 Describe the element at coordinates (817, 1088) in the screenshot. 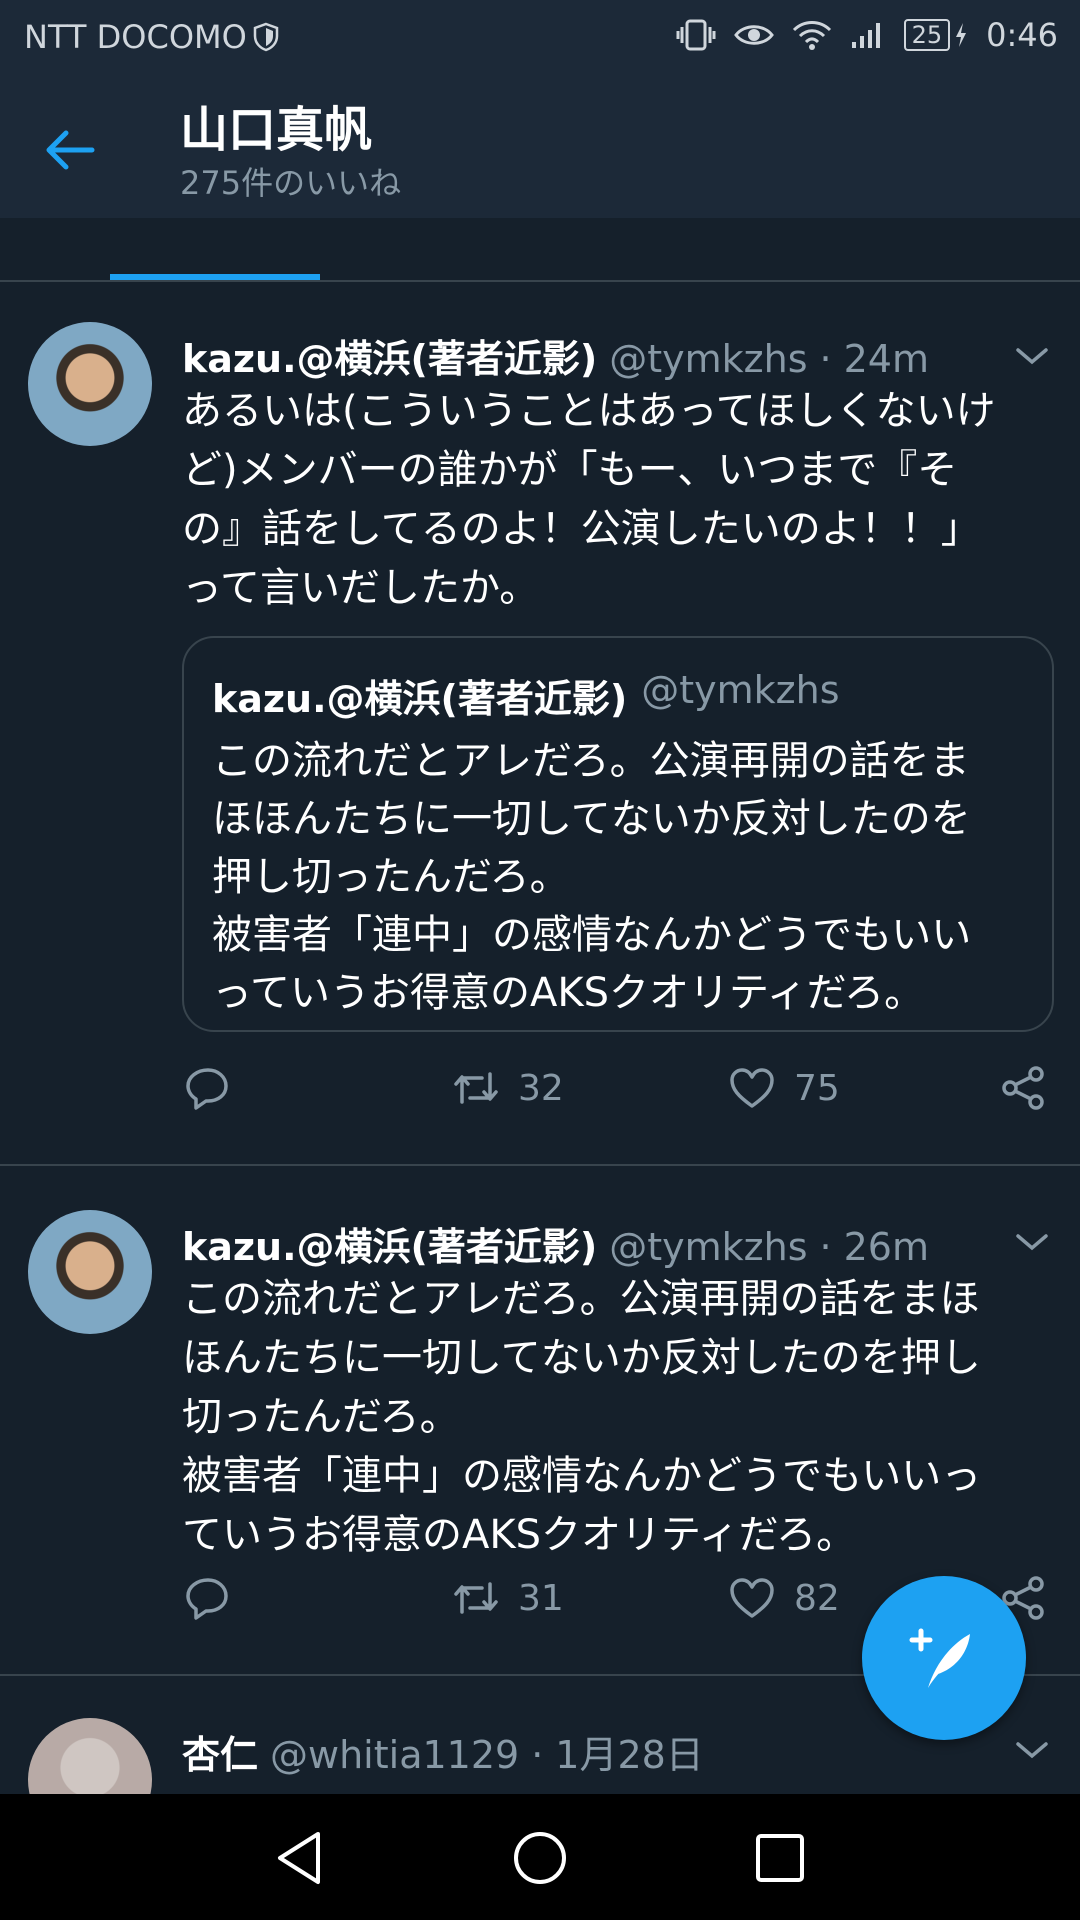

I see `like-count: 75` at that location.